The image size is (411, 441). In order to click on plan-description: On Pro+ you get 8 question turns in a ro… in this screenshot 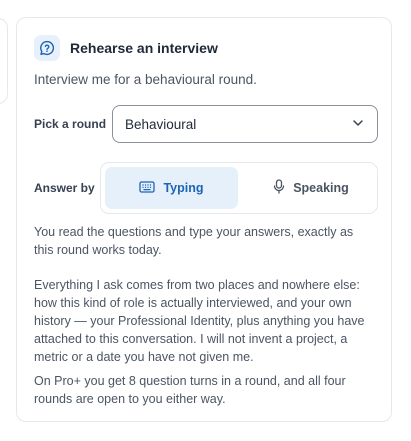, I will do `click(190, 390)`.